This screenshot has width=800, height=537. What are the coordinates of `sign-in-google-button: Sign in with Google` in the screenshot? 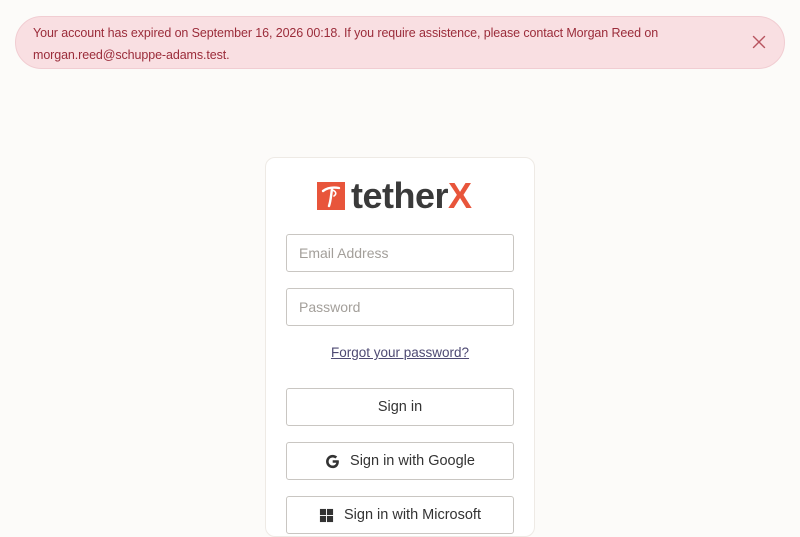 It's located at (400, 461).